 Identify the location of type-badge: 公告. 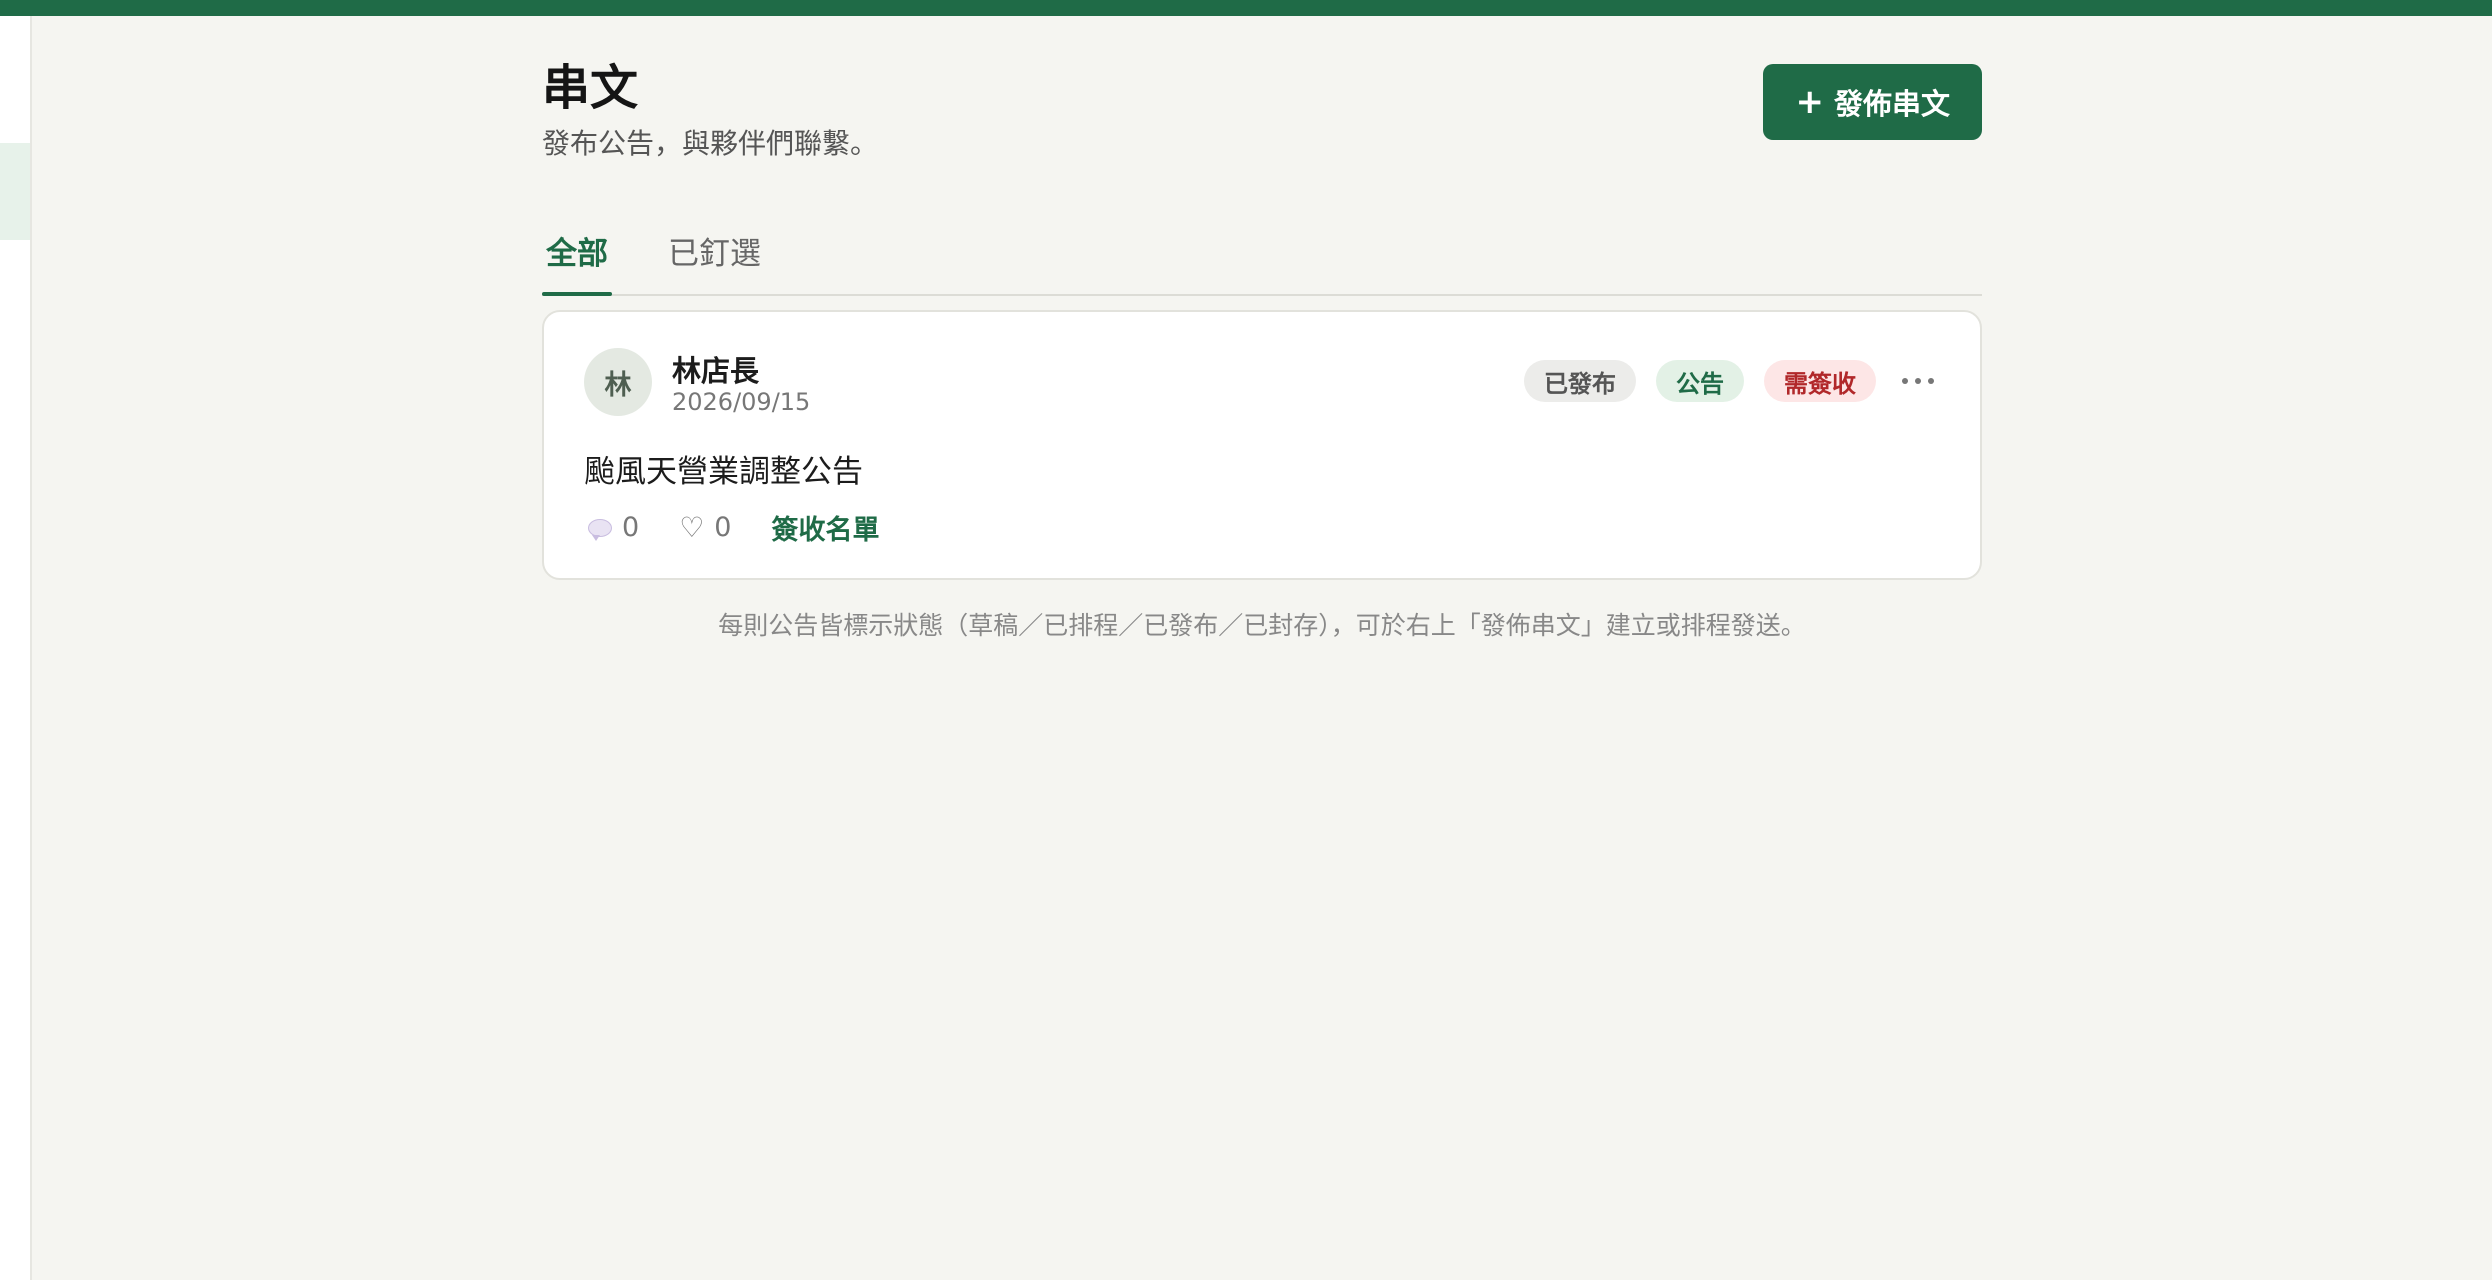
(1700, 381).